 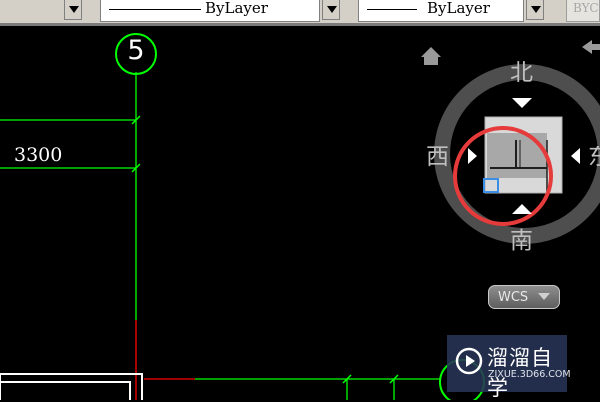 I want to click on compass-west-label: 西, so click(x=437, y=157).